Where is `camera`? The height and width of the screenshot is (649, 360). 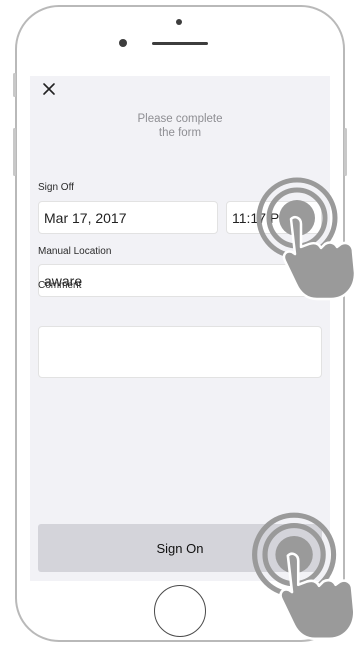 camera is located at coordinates (123, 43).